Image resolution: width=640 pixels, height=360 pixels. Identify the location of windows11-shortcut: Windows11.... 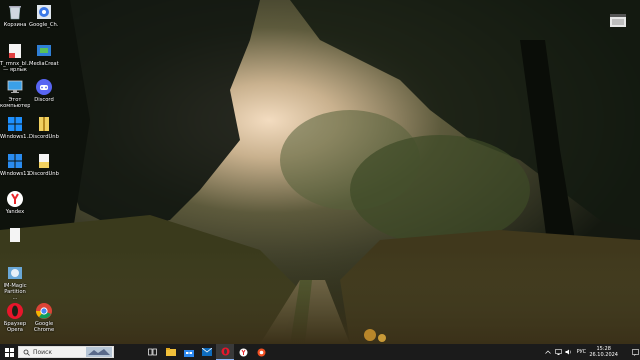
(15, 164).